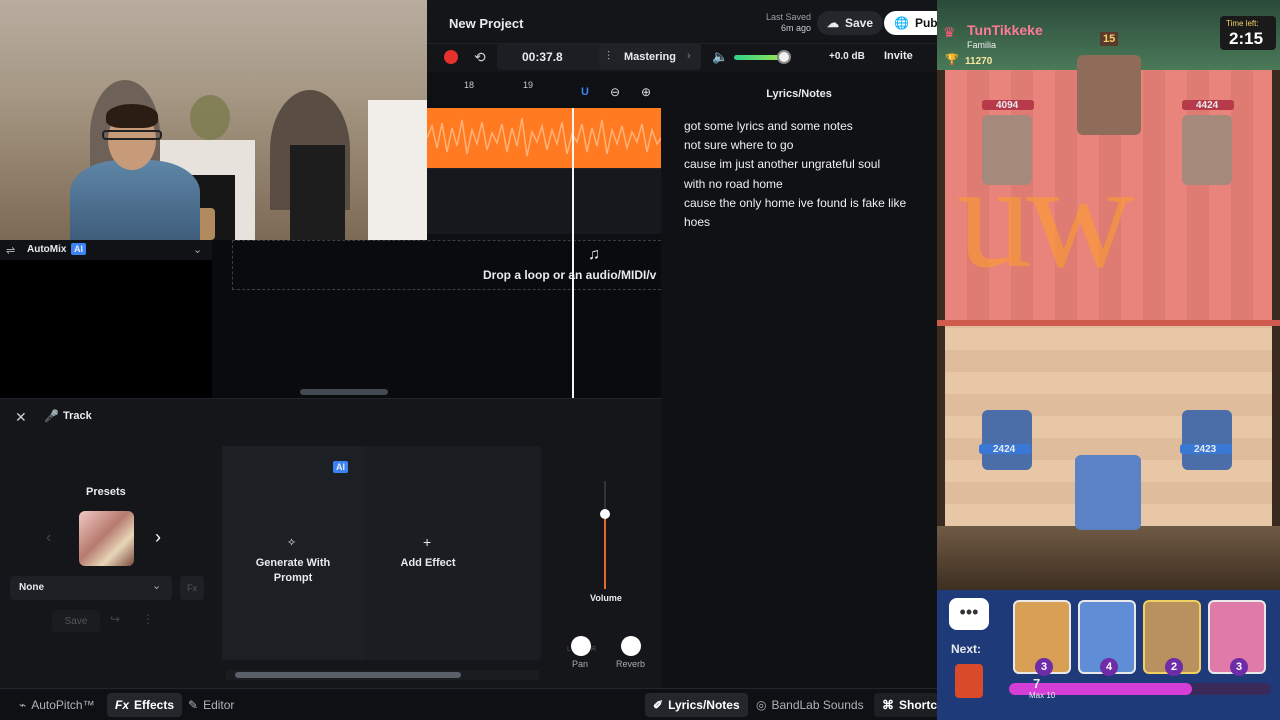 This screenshot has width=1280, height=720. I want to click on track-header-area: ⇌ AutoMix AI ⌄, so click(106, 319).